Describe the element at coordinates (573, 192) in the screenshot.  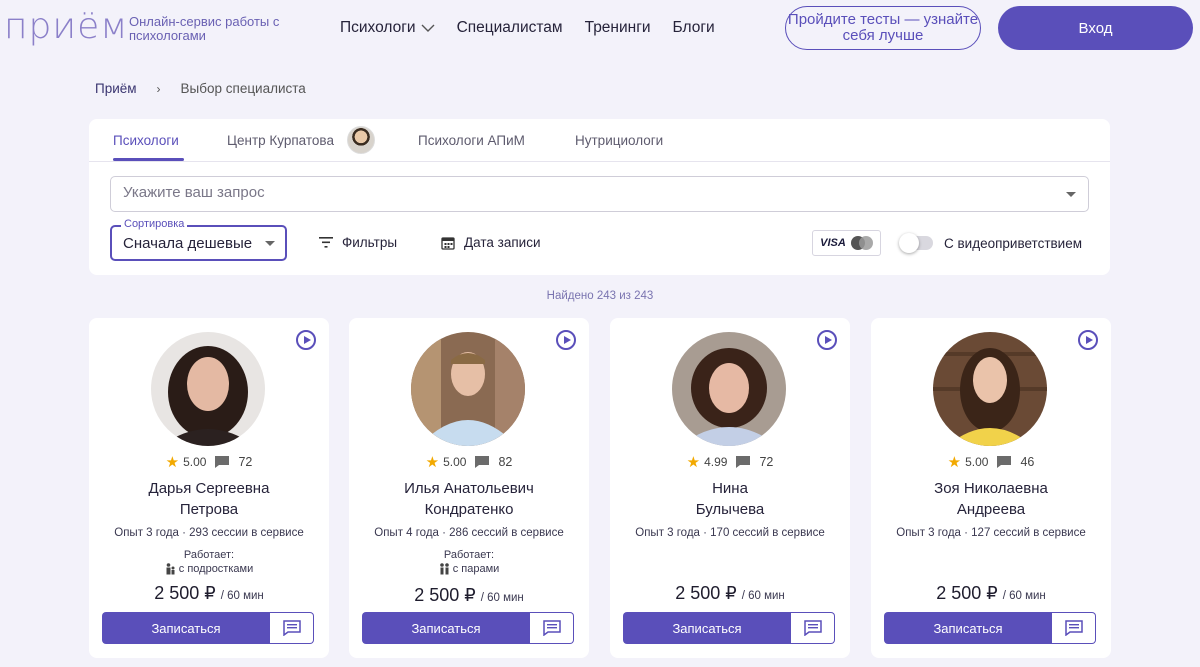
I see `search-input` at that location.